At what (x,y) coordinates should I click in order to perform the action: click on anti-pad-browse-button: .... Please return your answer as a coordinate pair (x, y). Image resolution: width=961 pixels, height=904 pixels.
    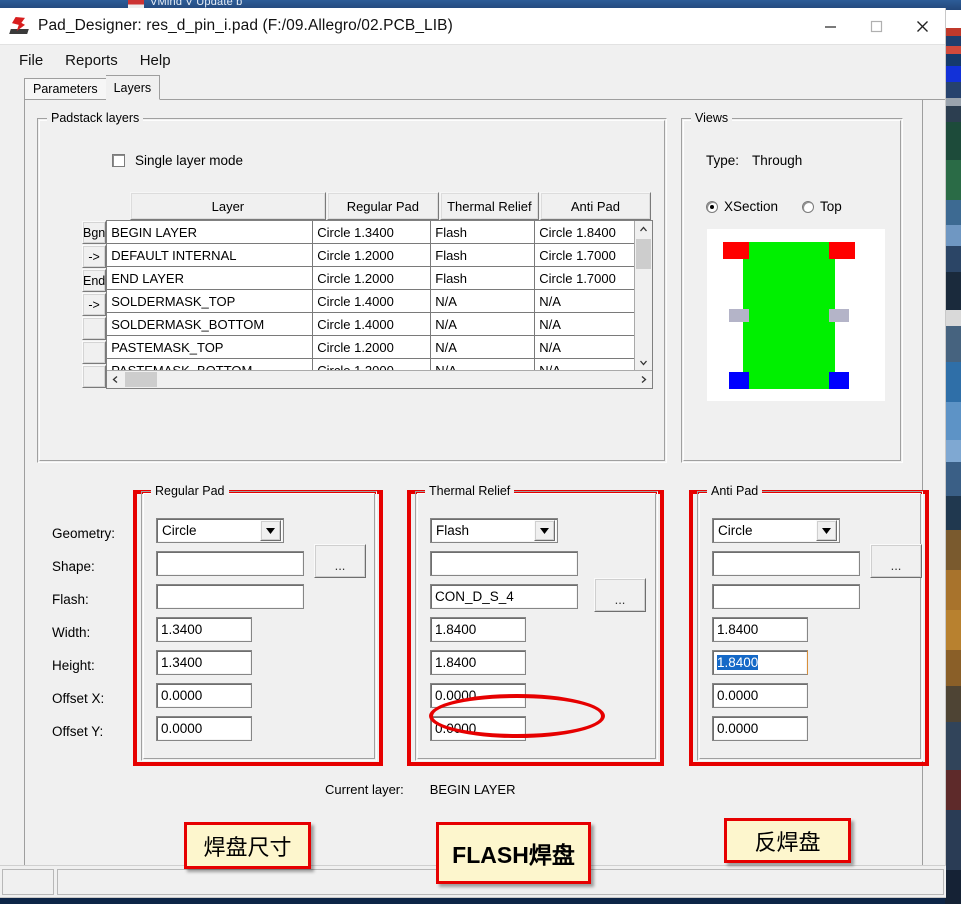
    Looking at the image, I should click on (896, 561).